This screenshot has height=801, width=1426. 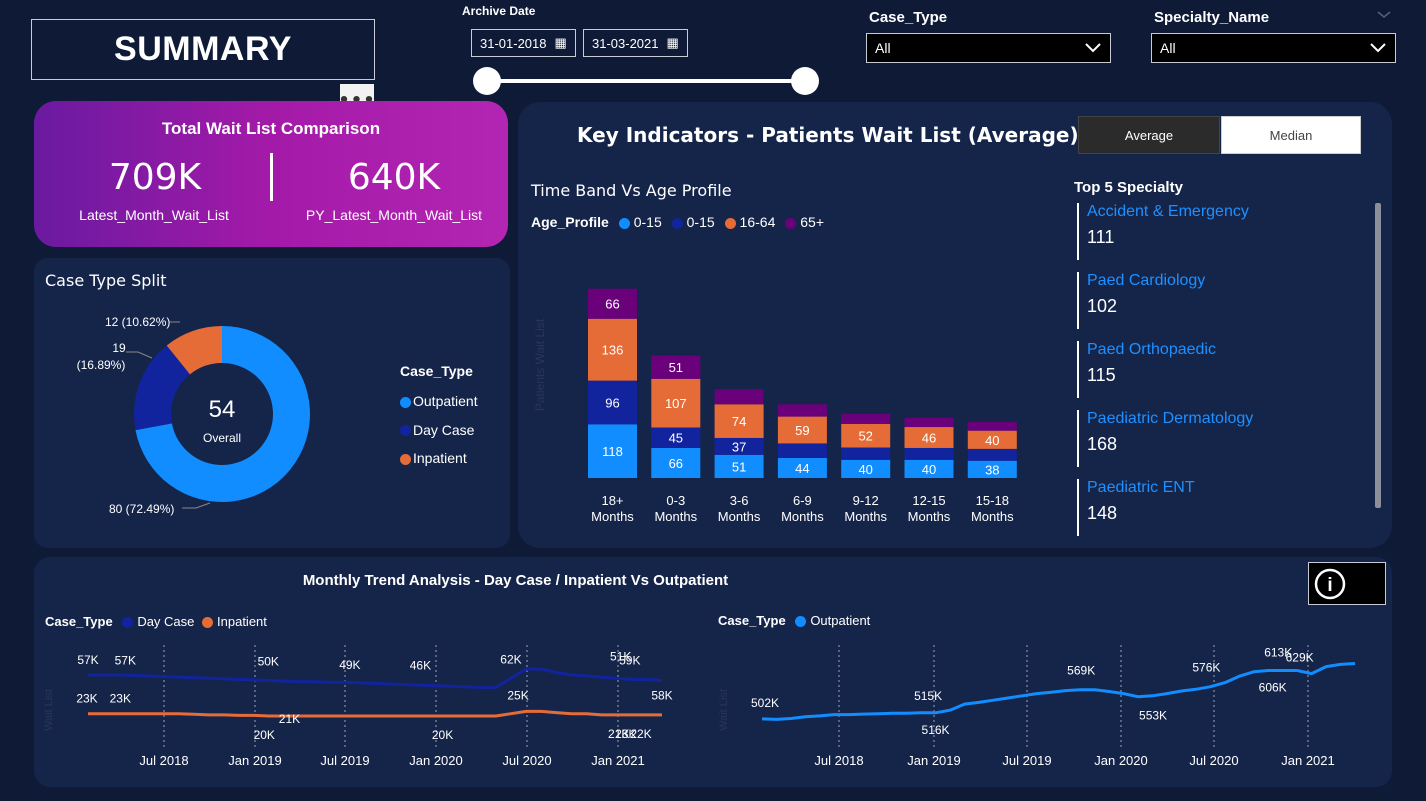 I want to click on chevron-down-icon, so click(x=1384, y=15).